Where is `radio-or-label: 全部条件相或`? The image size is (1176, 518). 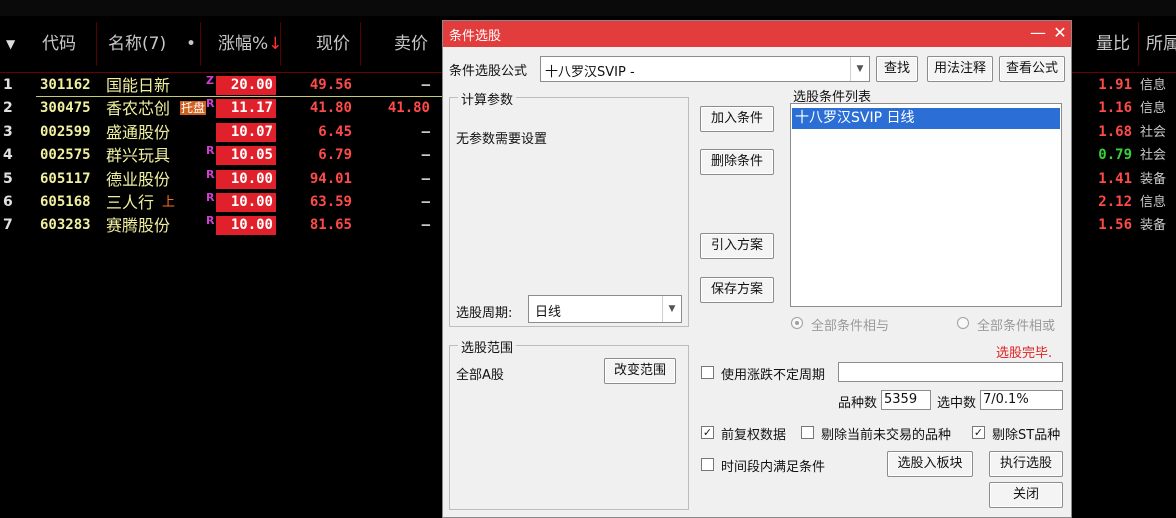 radio-or-label: 全部条件相或 is located at coordinates (1016, 326).